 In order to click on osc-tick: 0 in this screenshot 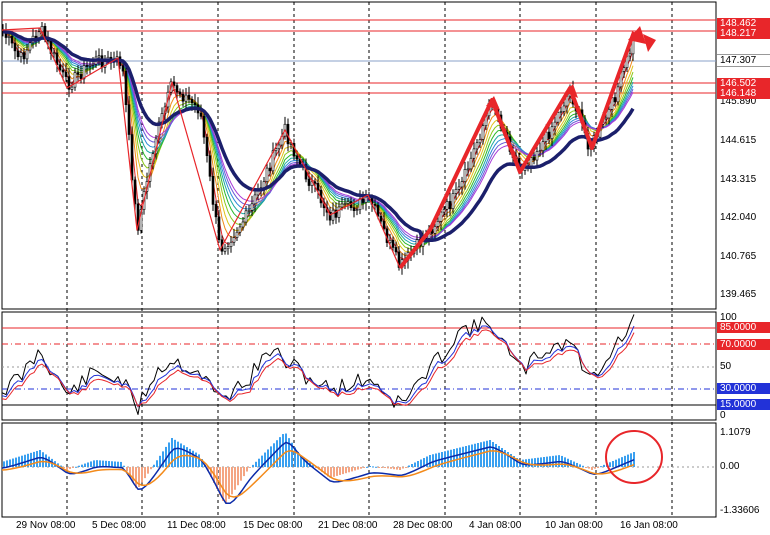, I will do `click(723, 415)`.